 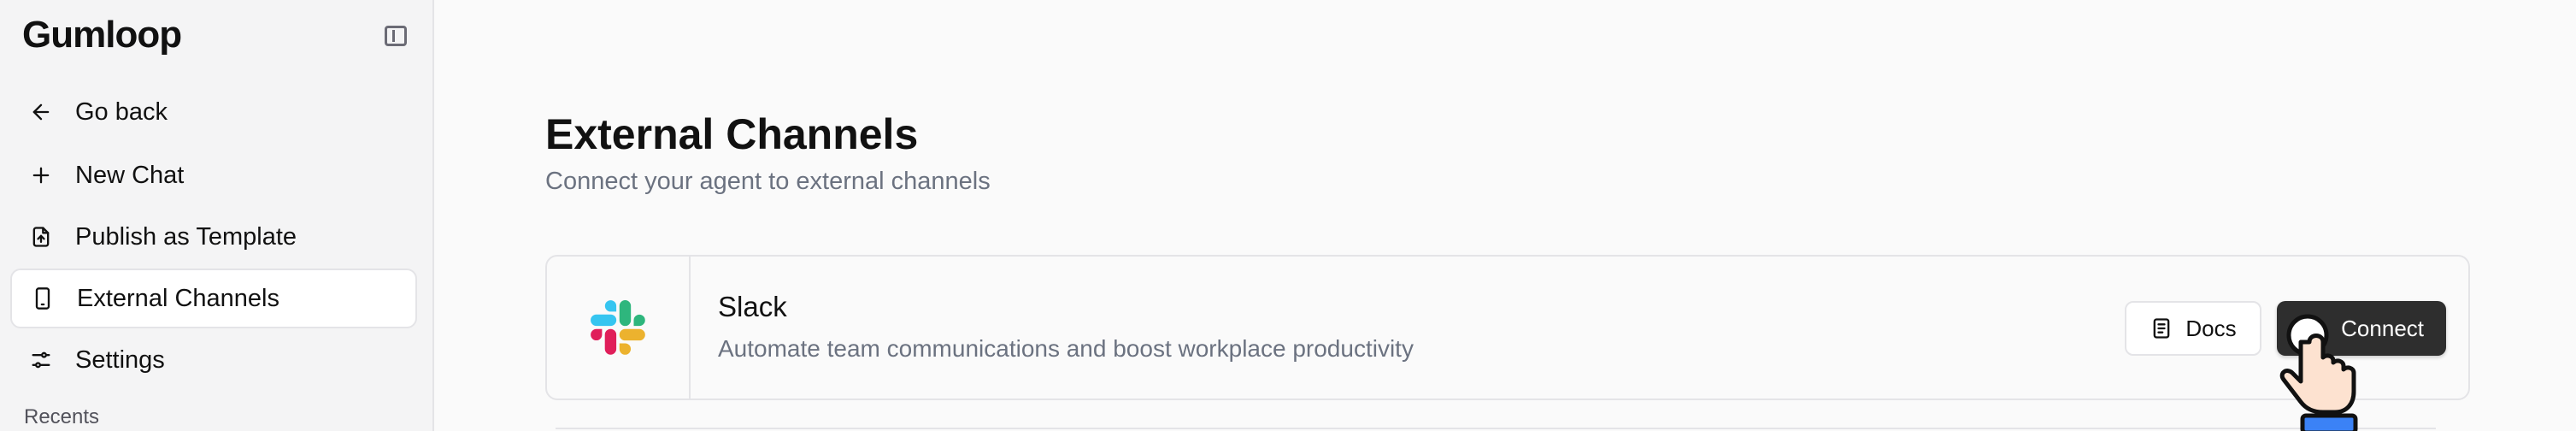 What do you see at coordinates (619, 328) in the screenshot?
I see `slack-logo-icon` at bounding box center [619, 328].